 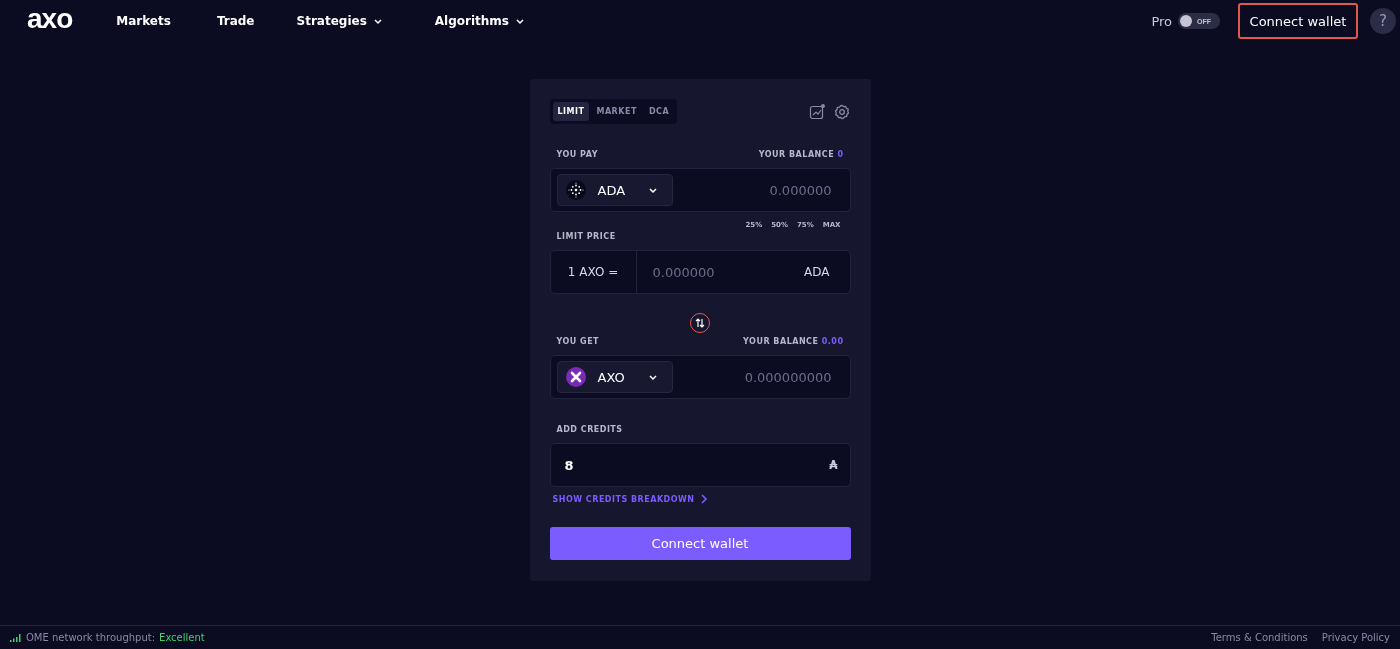 What do you see at coordinates (16, 637) in the screenshot?
I see `signal-icon` at bounding box center [16, 637].